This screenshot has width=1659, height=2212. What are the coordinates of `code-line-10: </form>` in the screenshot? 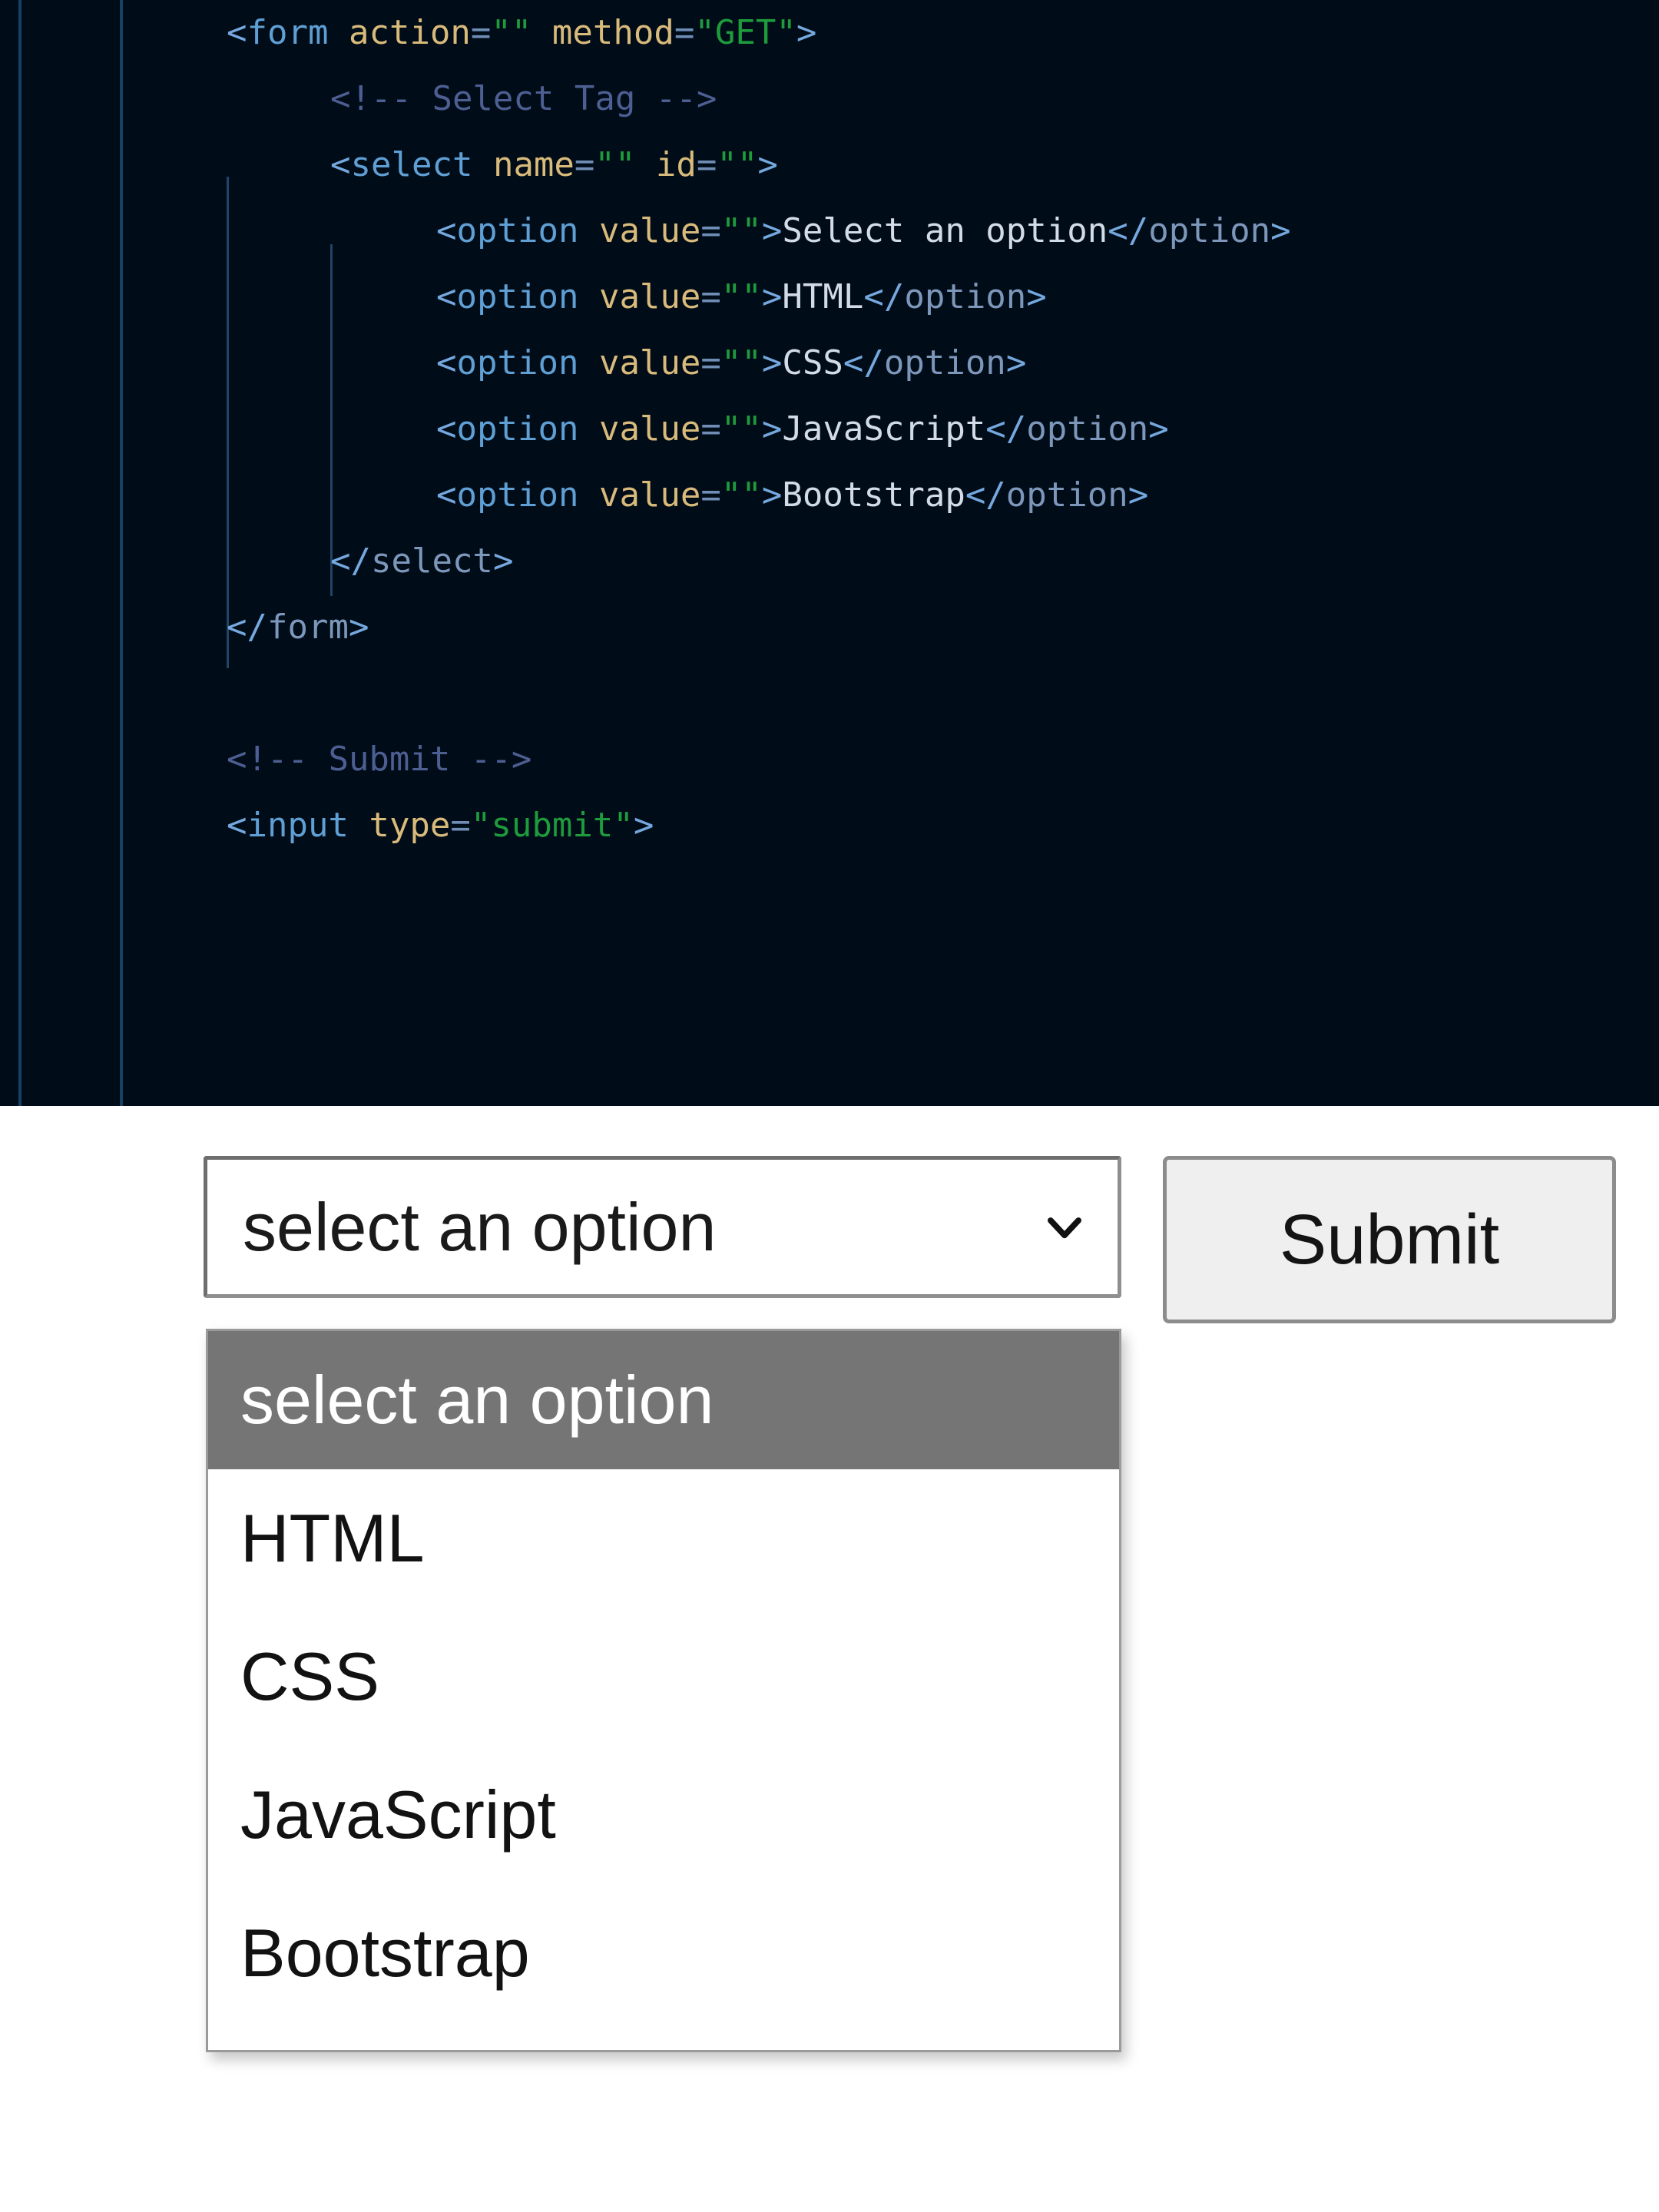 It's located at (829, 627).